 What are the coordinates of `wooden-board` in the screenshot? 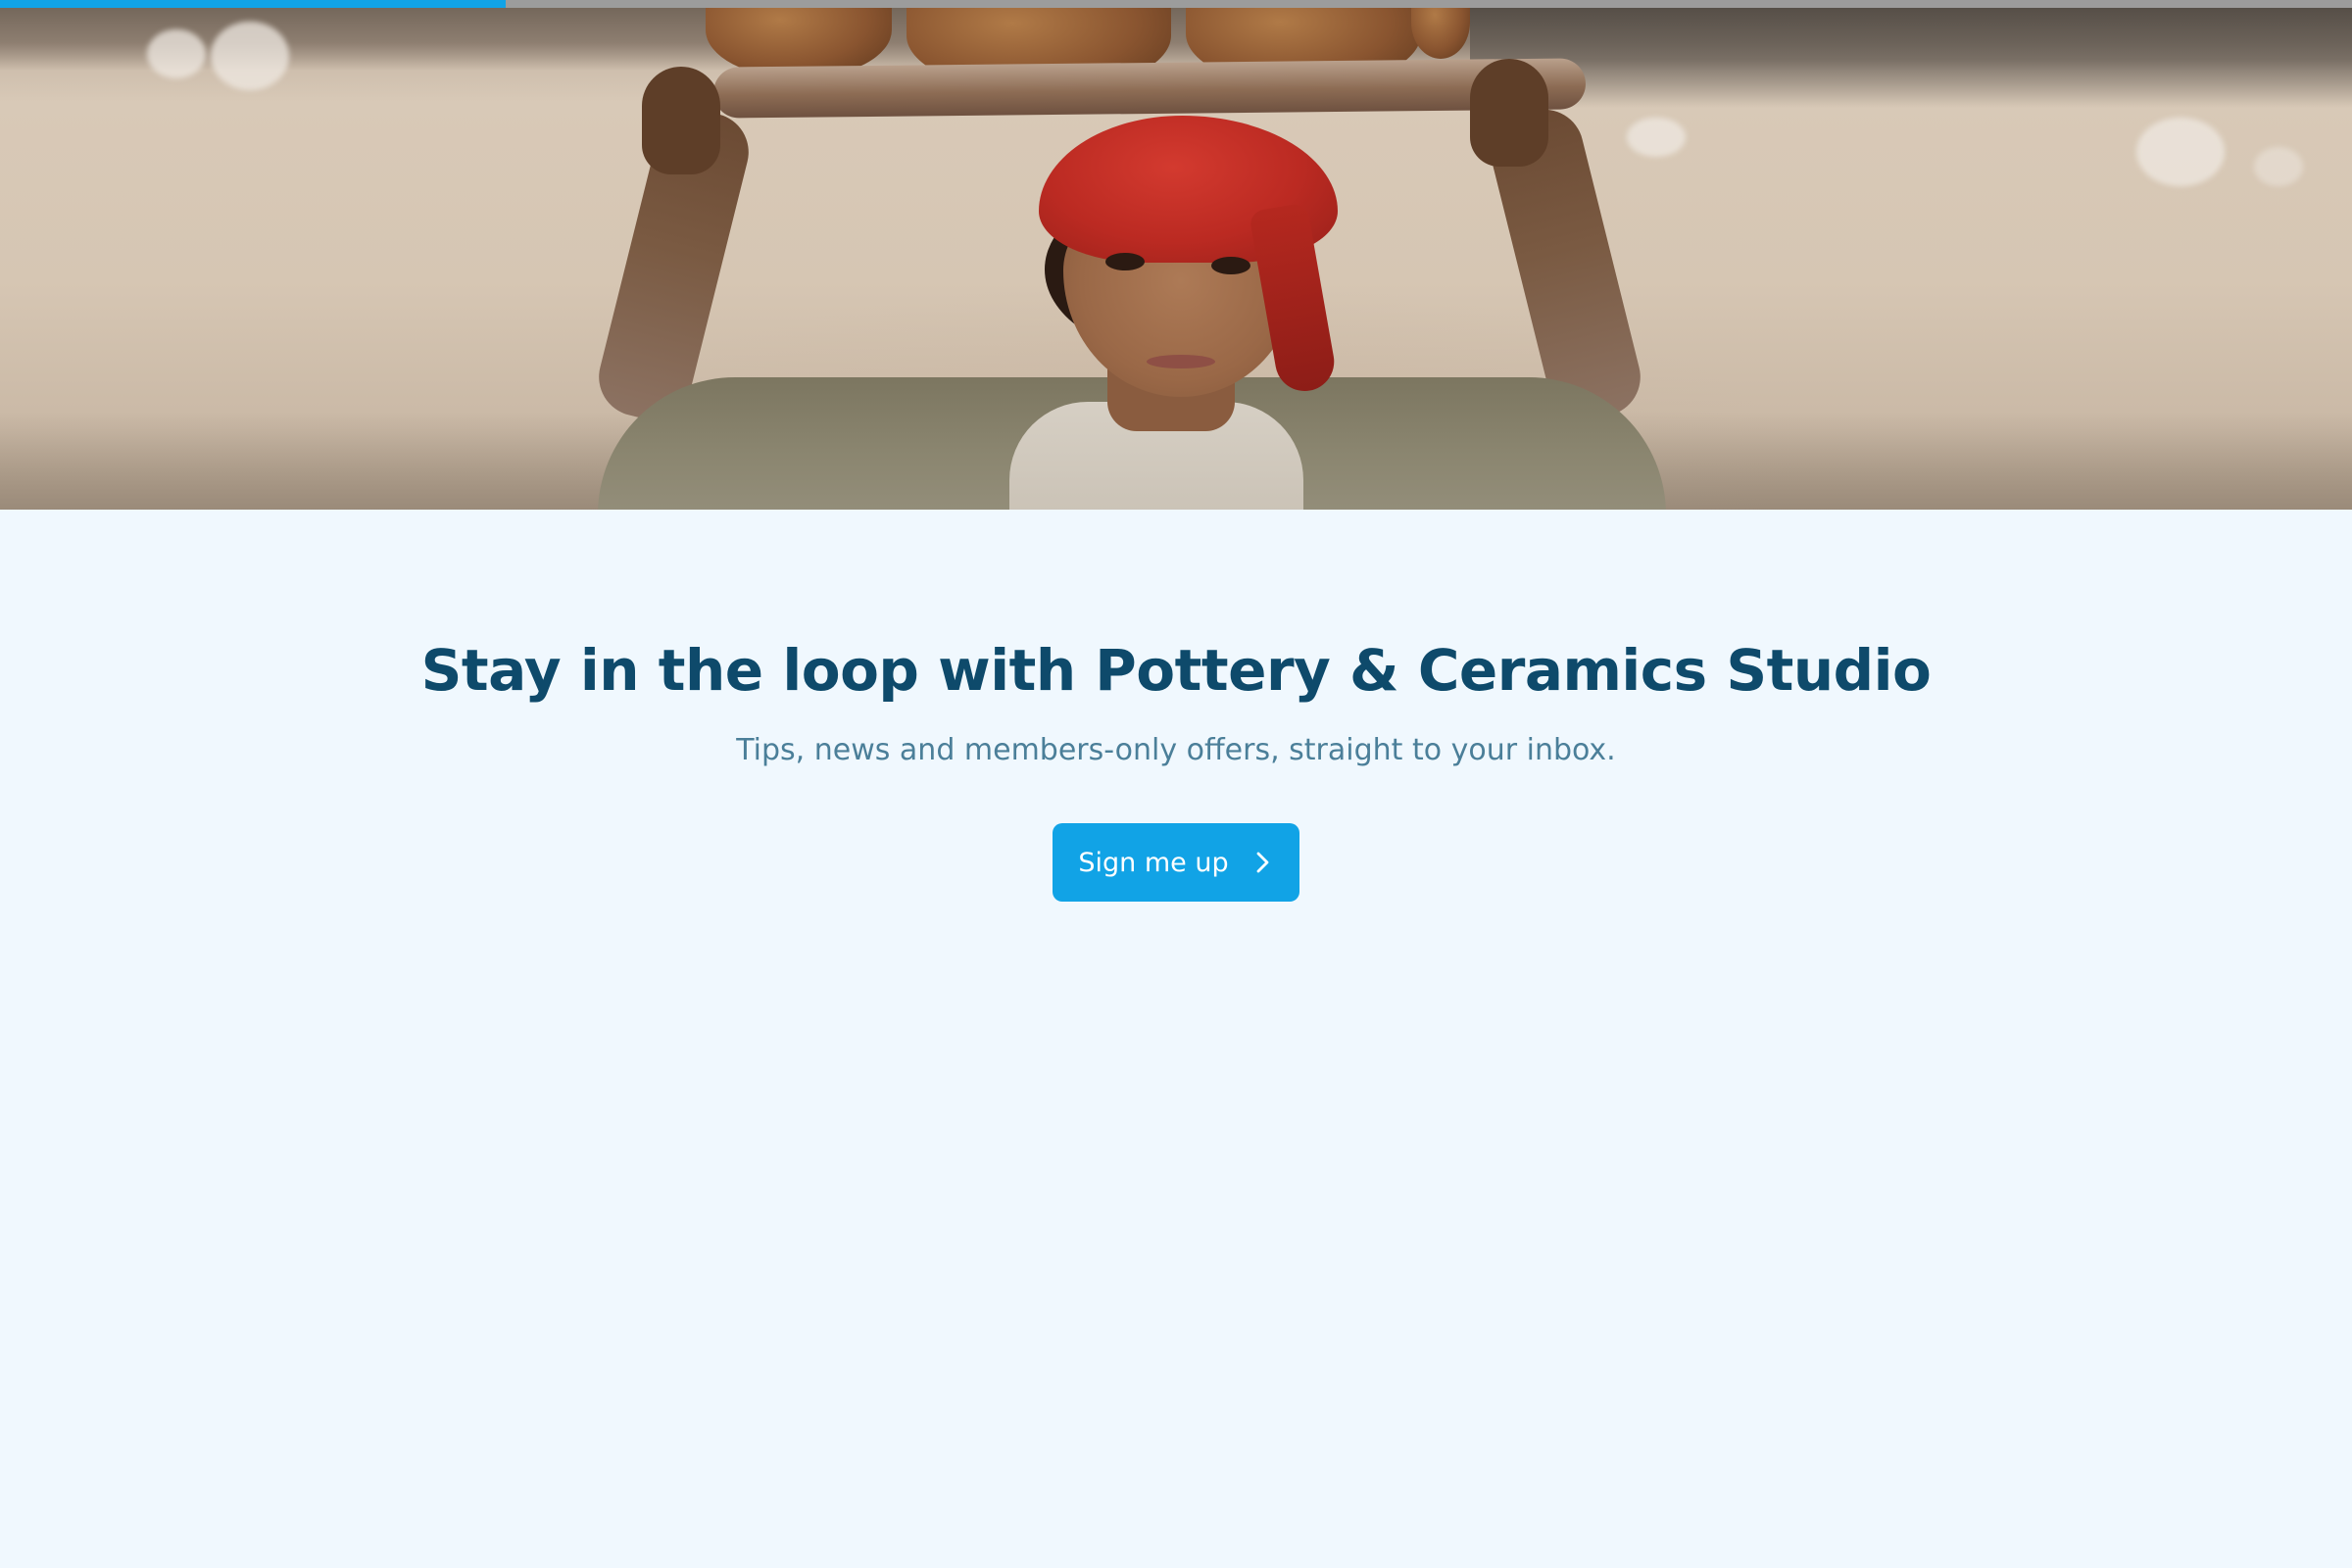 It's located at (1149, 88).